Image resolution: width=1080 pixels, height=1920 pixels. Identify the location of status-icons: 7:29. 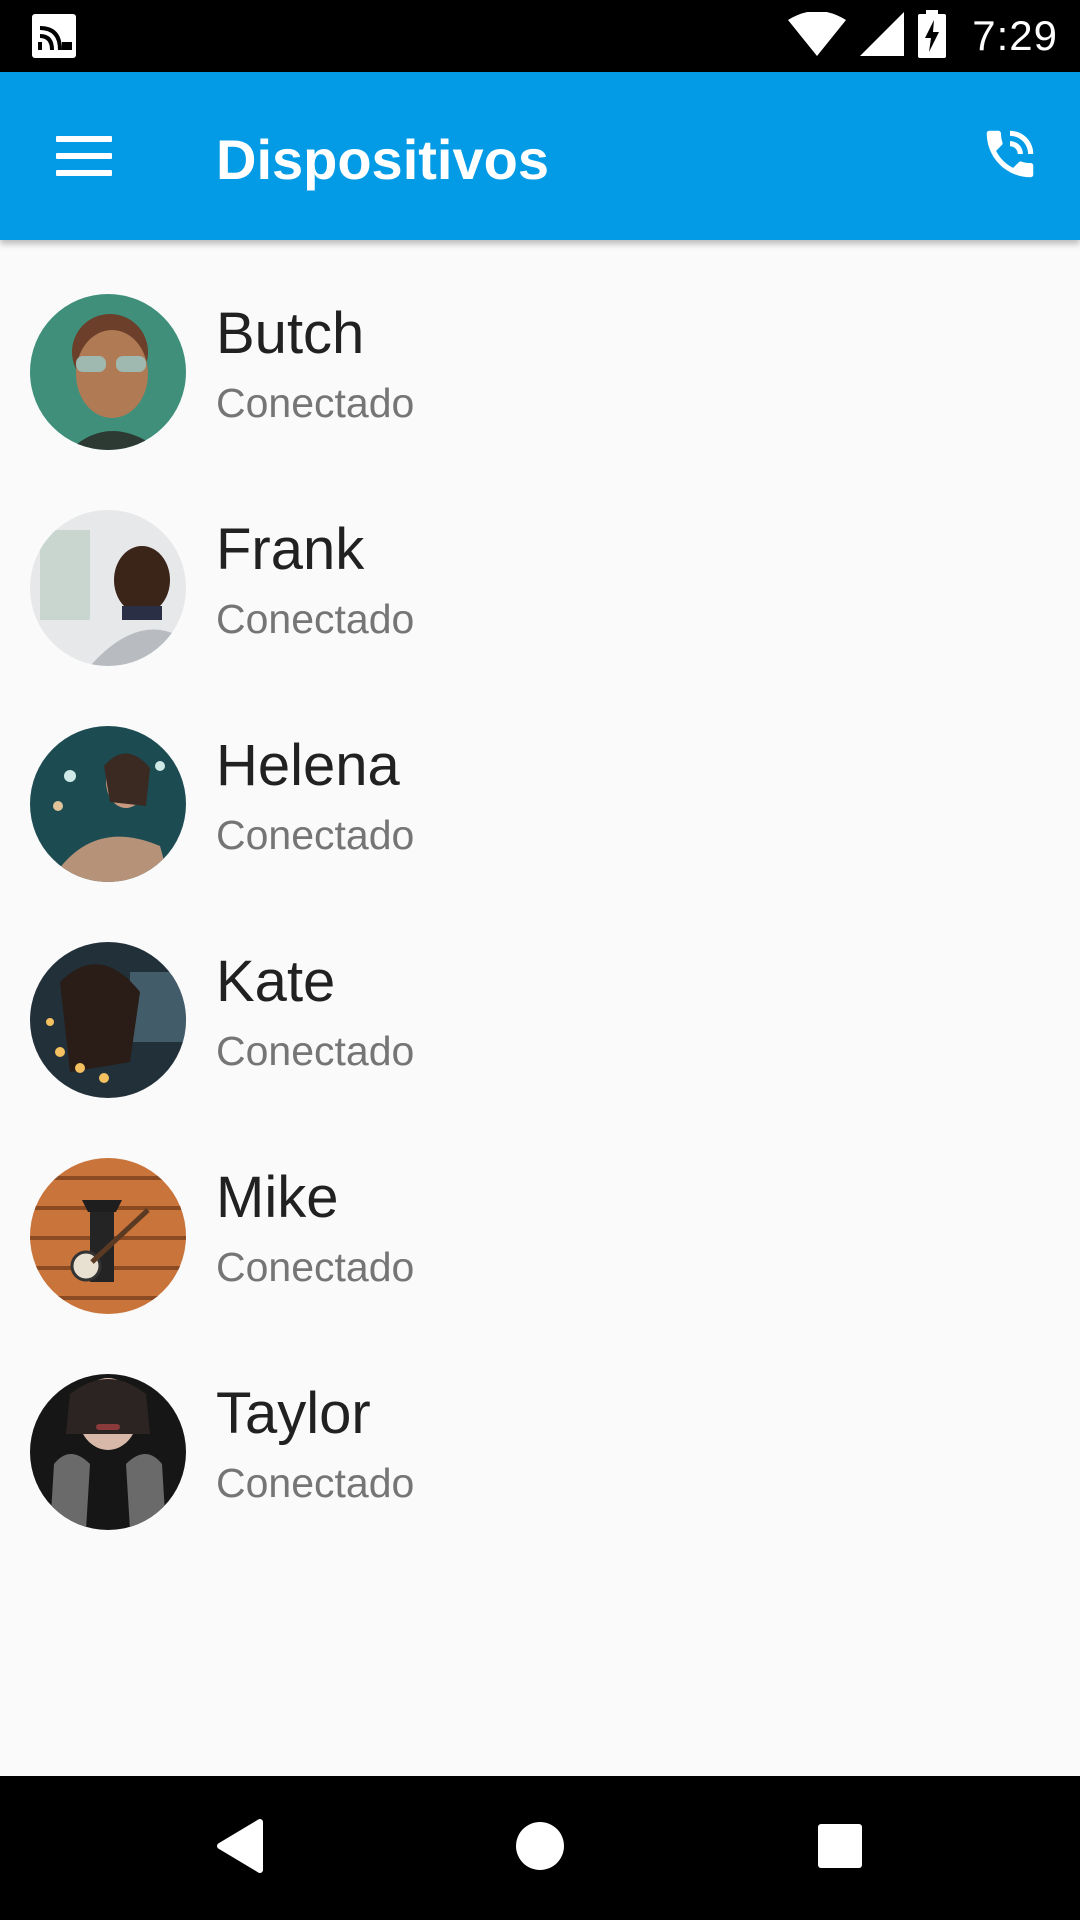
(916, 36).